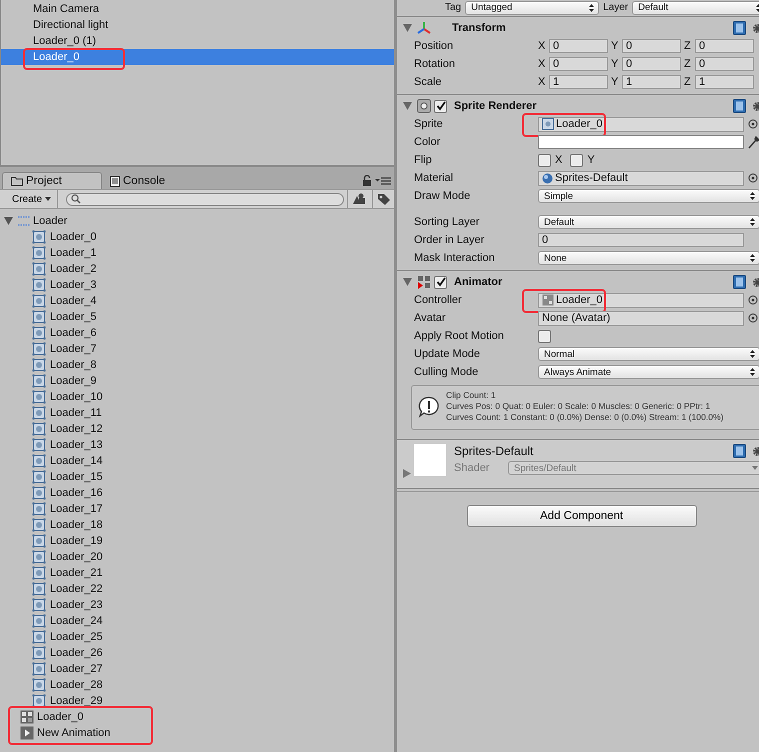 The height and width of the screenshot is (752, 759). I want to click on add-component-button: Add Component, so click(581, 516).